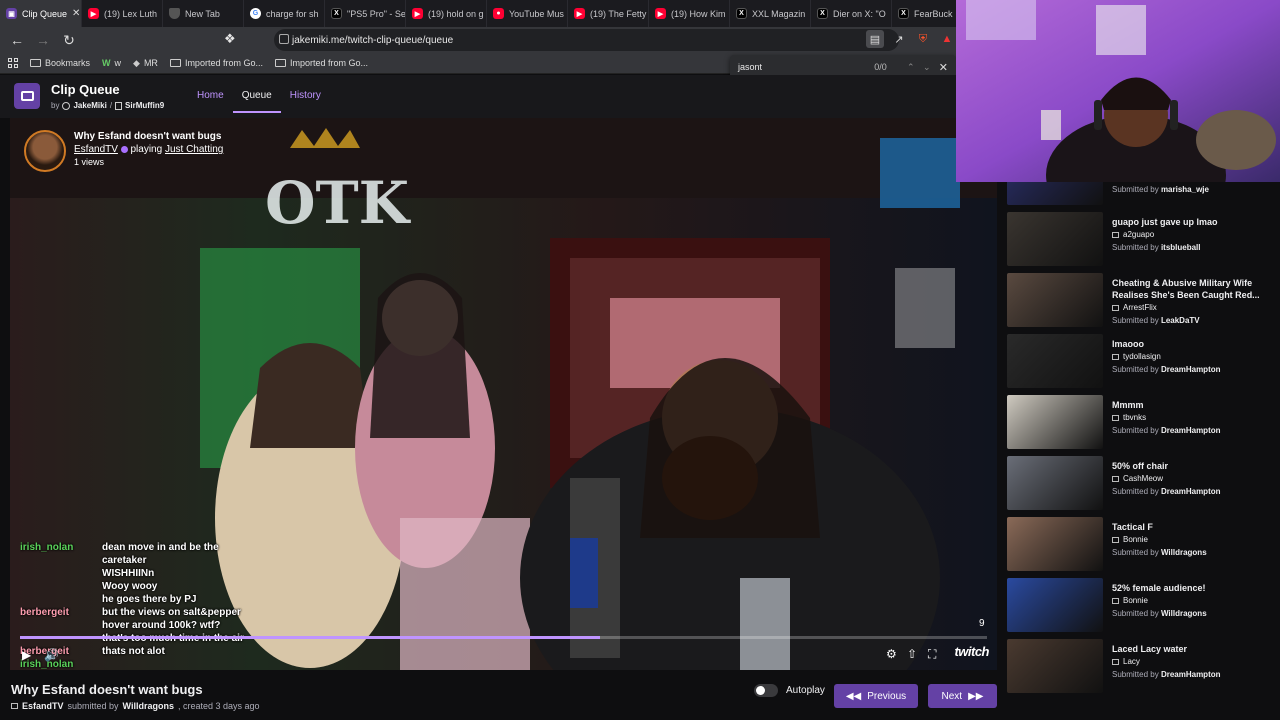  Describe the element at coordinates (148, 706) in the screenshot. I see `current-submitter: Willdragons` at that location.